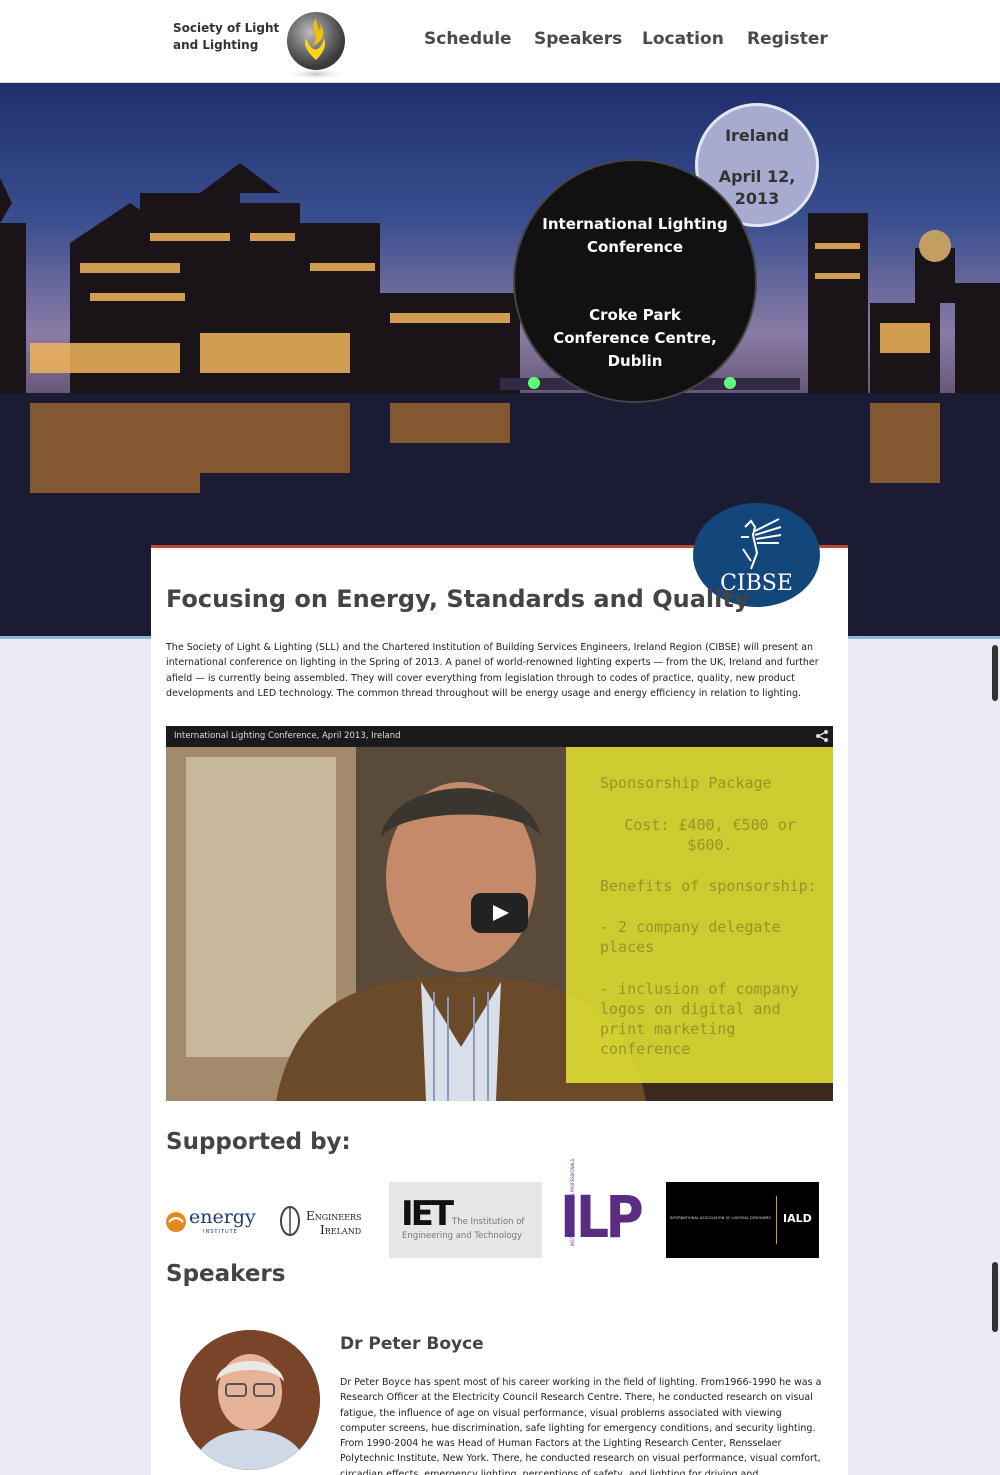 Image resolution: width=1000 pixels, height=1475 pixels. I want to click on supported-by-heading: Supported by:, so click(258, 1142).